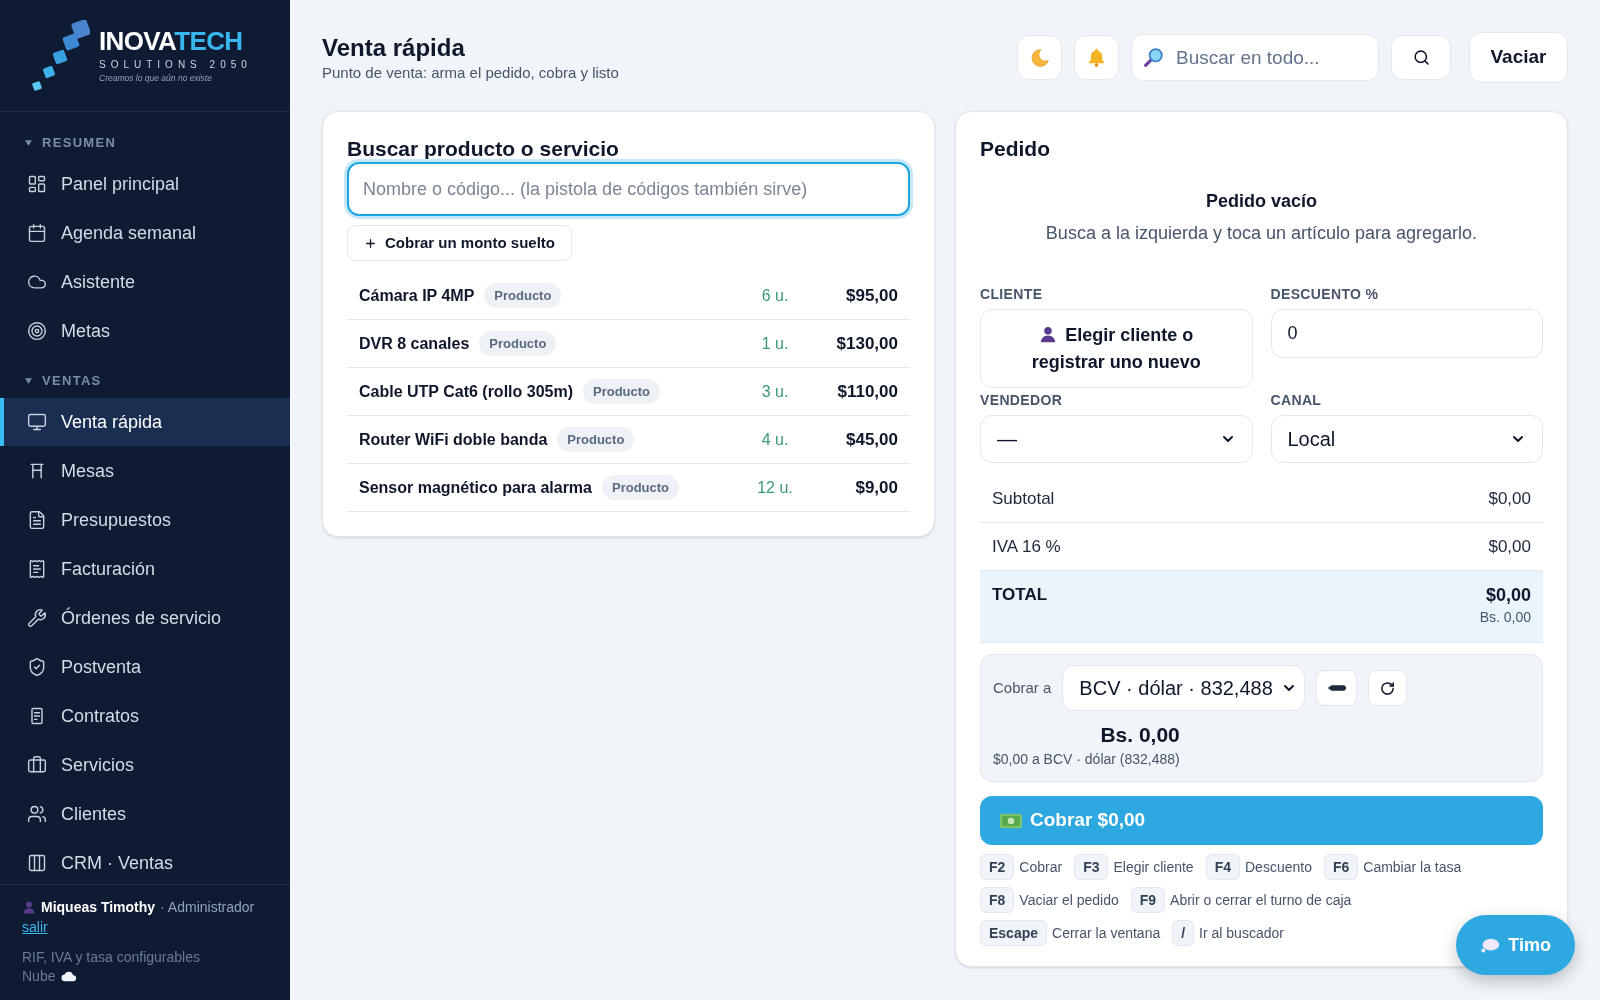 The width and height of the screenshot is (1600, 1000). What do you see at coordinates (1014, 933) in the screenshot?
I see `keyboard-key: Escape` at bounding box center [1014, 933].